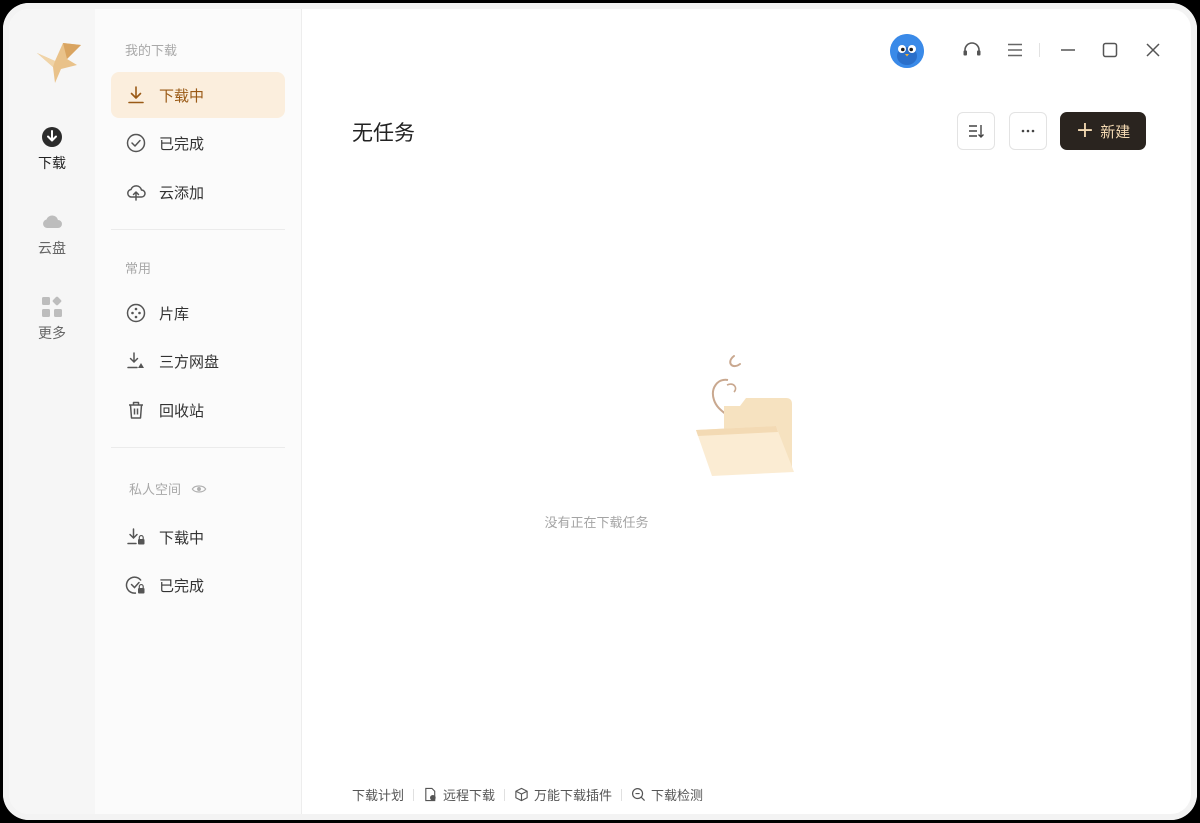 Image resolution: width=1200 pixels, height=823 pixels. Describe the element at coordinates (138, 269) in the screenshot. I see `section-title-common: 常用` at that location.